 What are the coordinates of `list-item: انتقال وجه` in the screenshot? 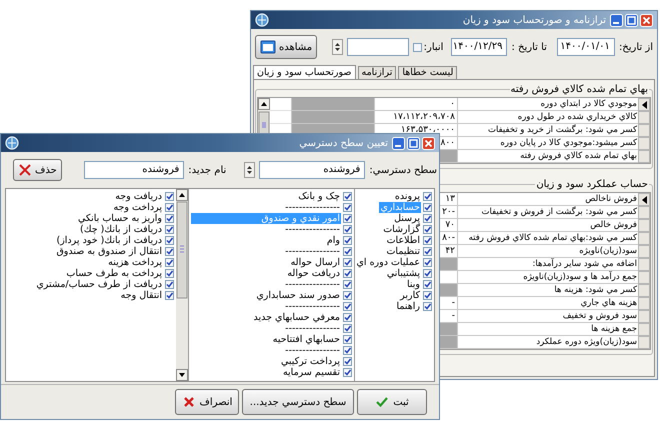 It's located at (141, 295).